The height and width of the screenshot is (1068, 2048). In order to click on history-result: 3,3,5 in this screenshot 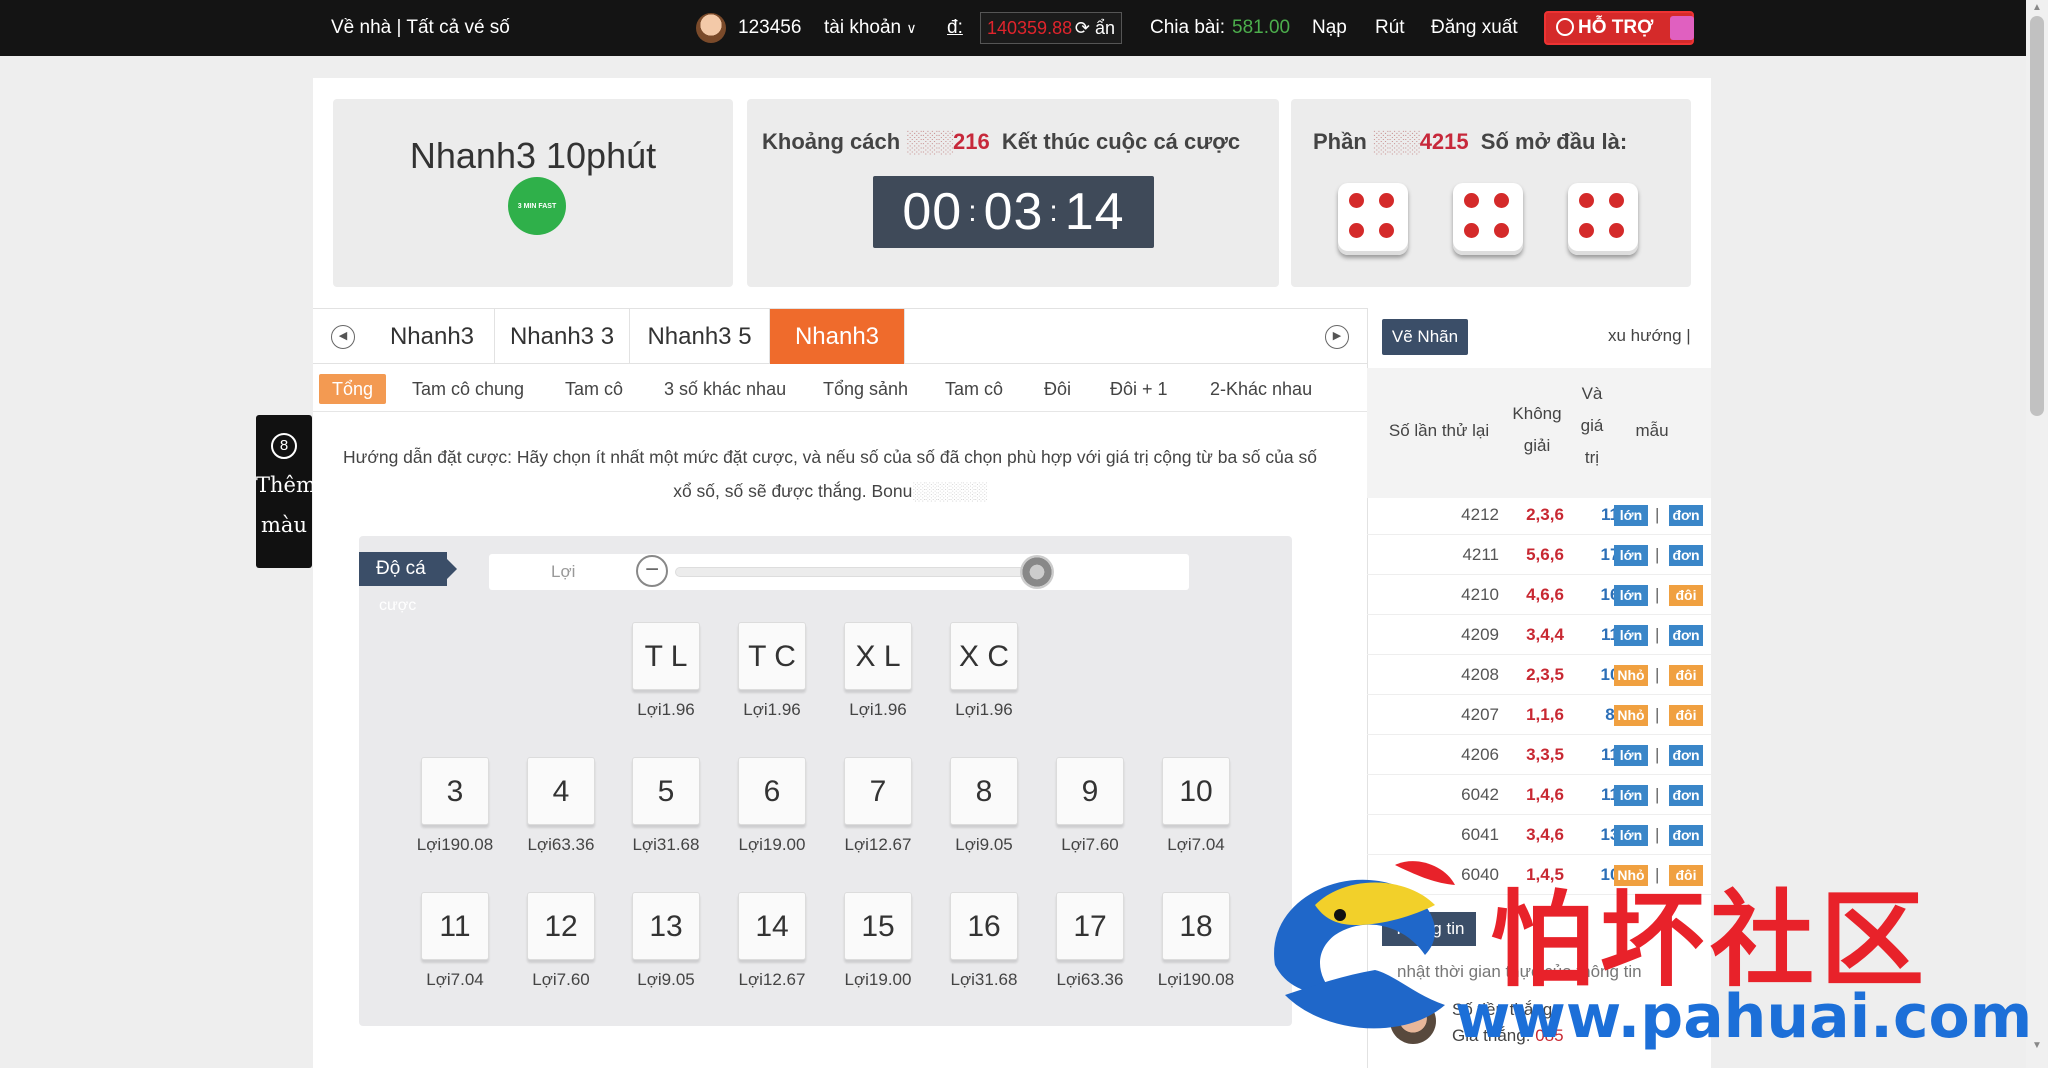, I will do `click(1545, 754)`.